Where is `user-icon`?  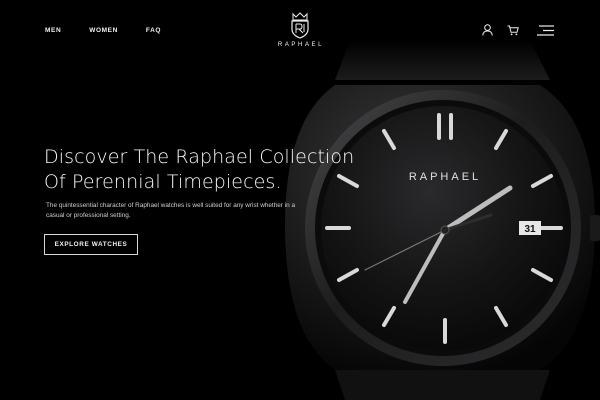 user-icon is located at coordinates (487, 30).